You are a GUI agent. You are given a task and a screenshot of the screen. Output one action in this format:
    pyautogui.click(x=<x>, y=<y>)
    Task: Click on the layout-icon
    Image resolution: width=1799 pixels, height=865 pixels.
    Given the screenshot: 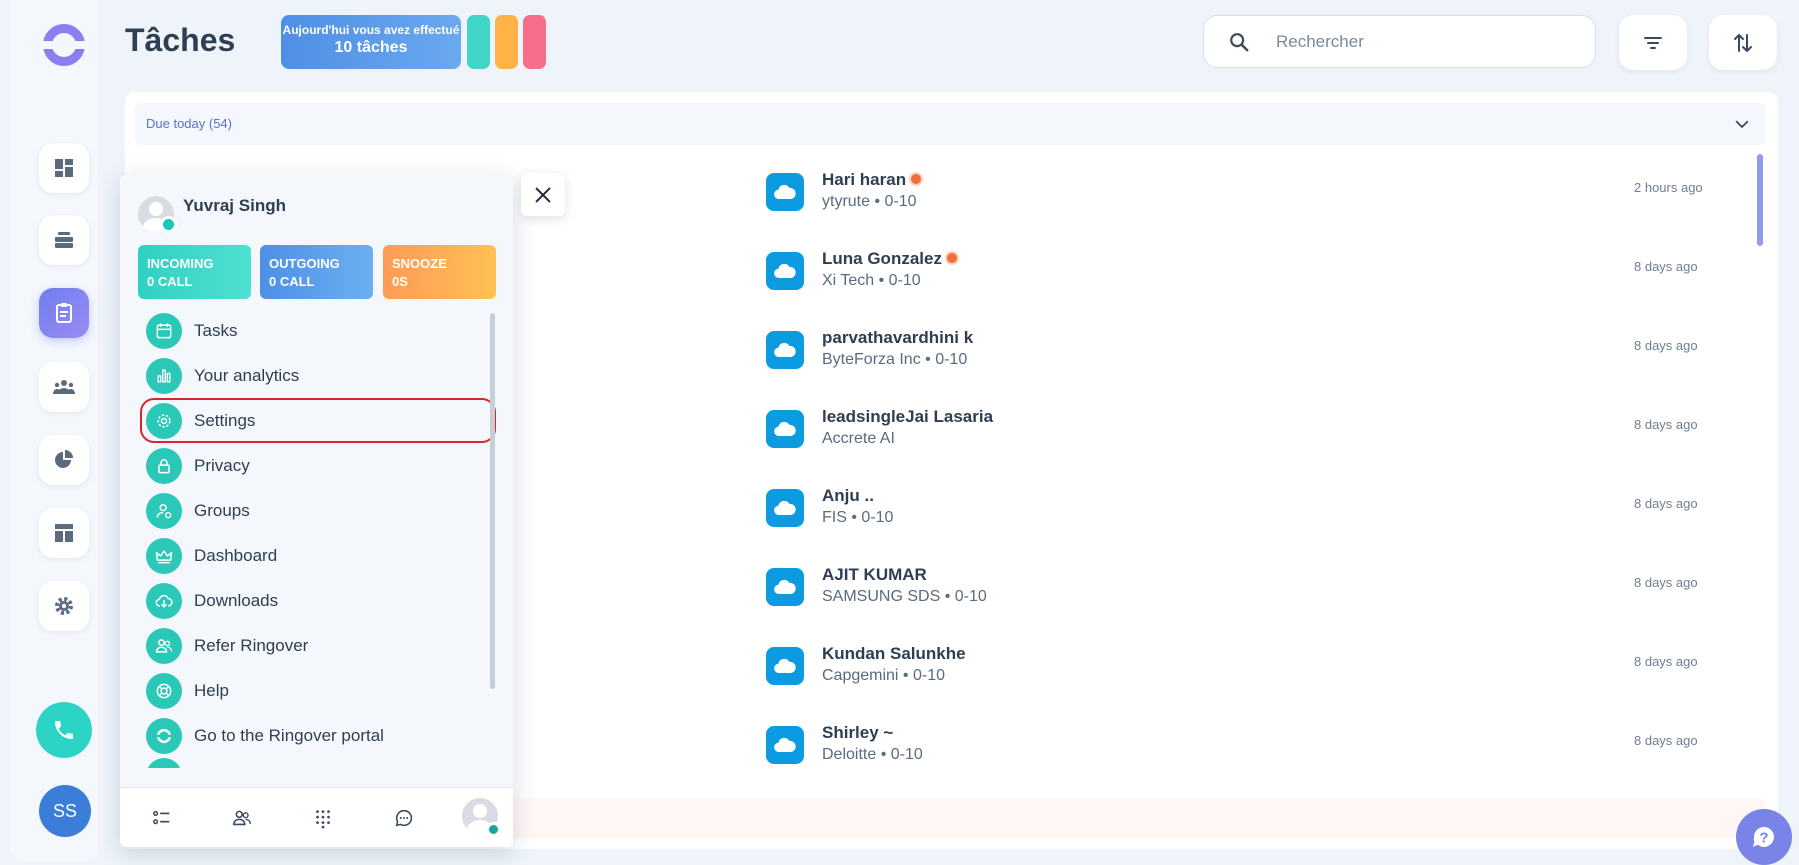 What is the action you would take?
    pyautogui.click(x=64, y=533)
    